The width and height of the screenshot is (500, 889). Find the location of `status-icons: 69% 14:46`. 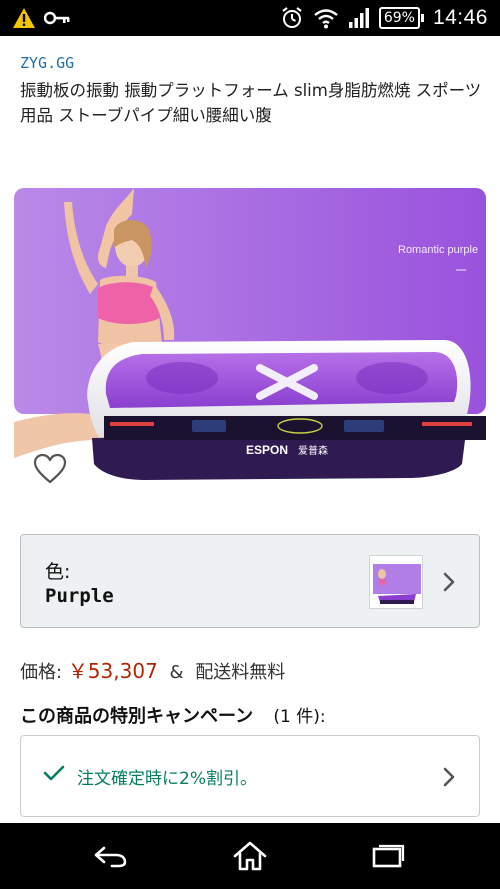

status-icons: 69% 14:46 is located at coordinates (384, 18).